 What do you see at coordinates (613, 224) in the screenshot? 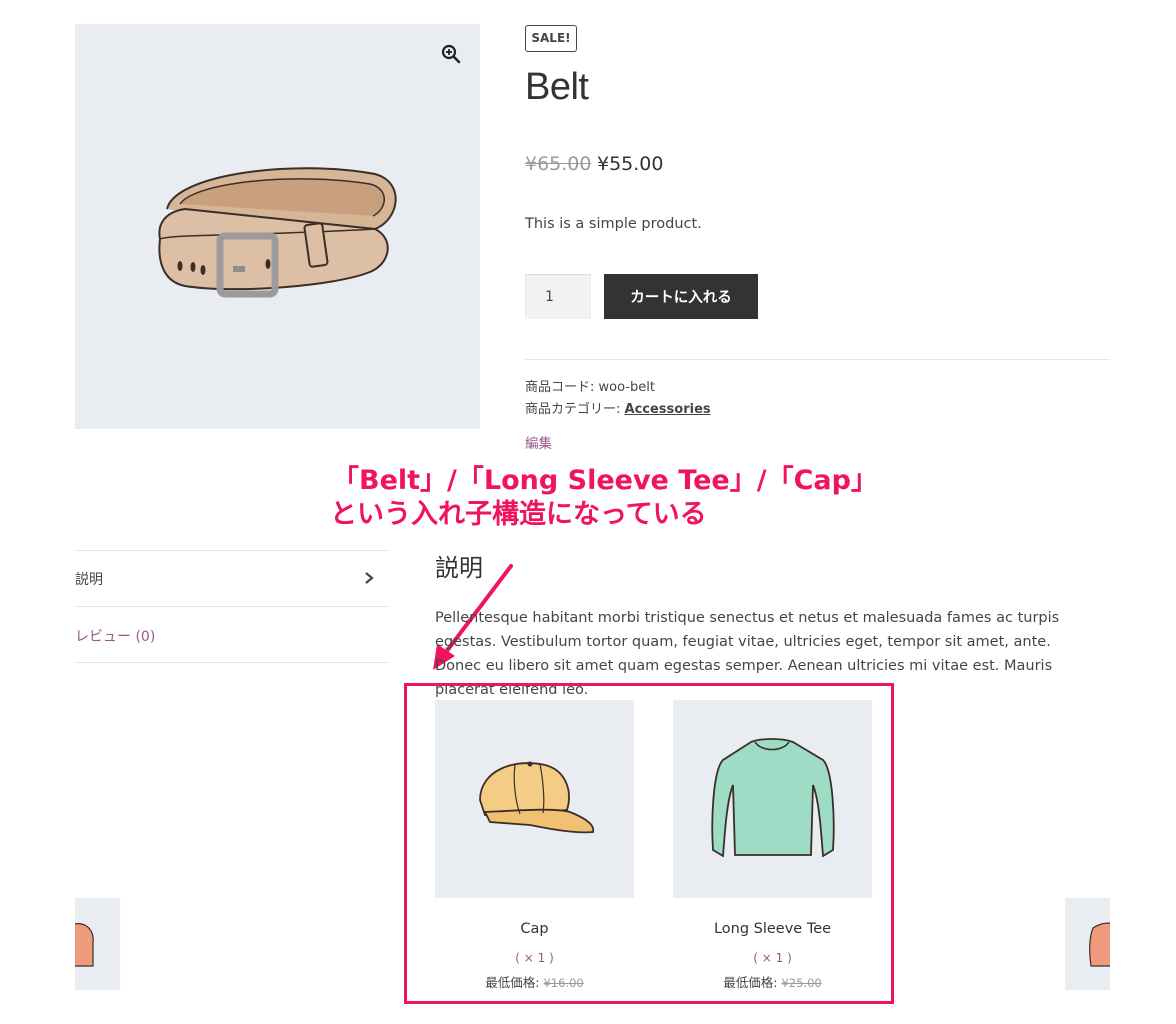
I see `short-description: This is a simple product.` at bounding box center [613, 224].